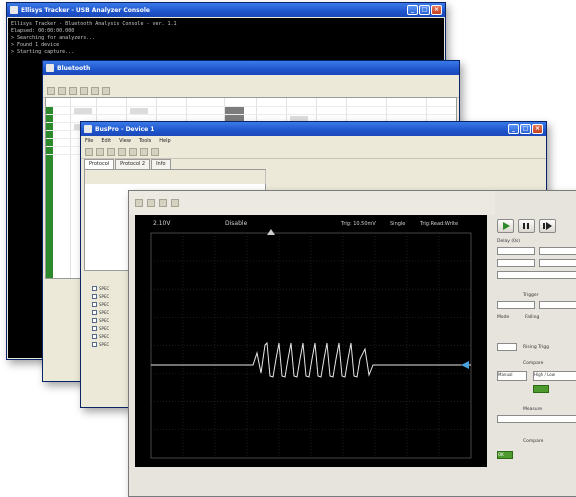  I want to click on tab-protocol-2: Protocol 2, so click(133, 164).